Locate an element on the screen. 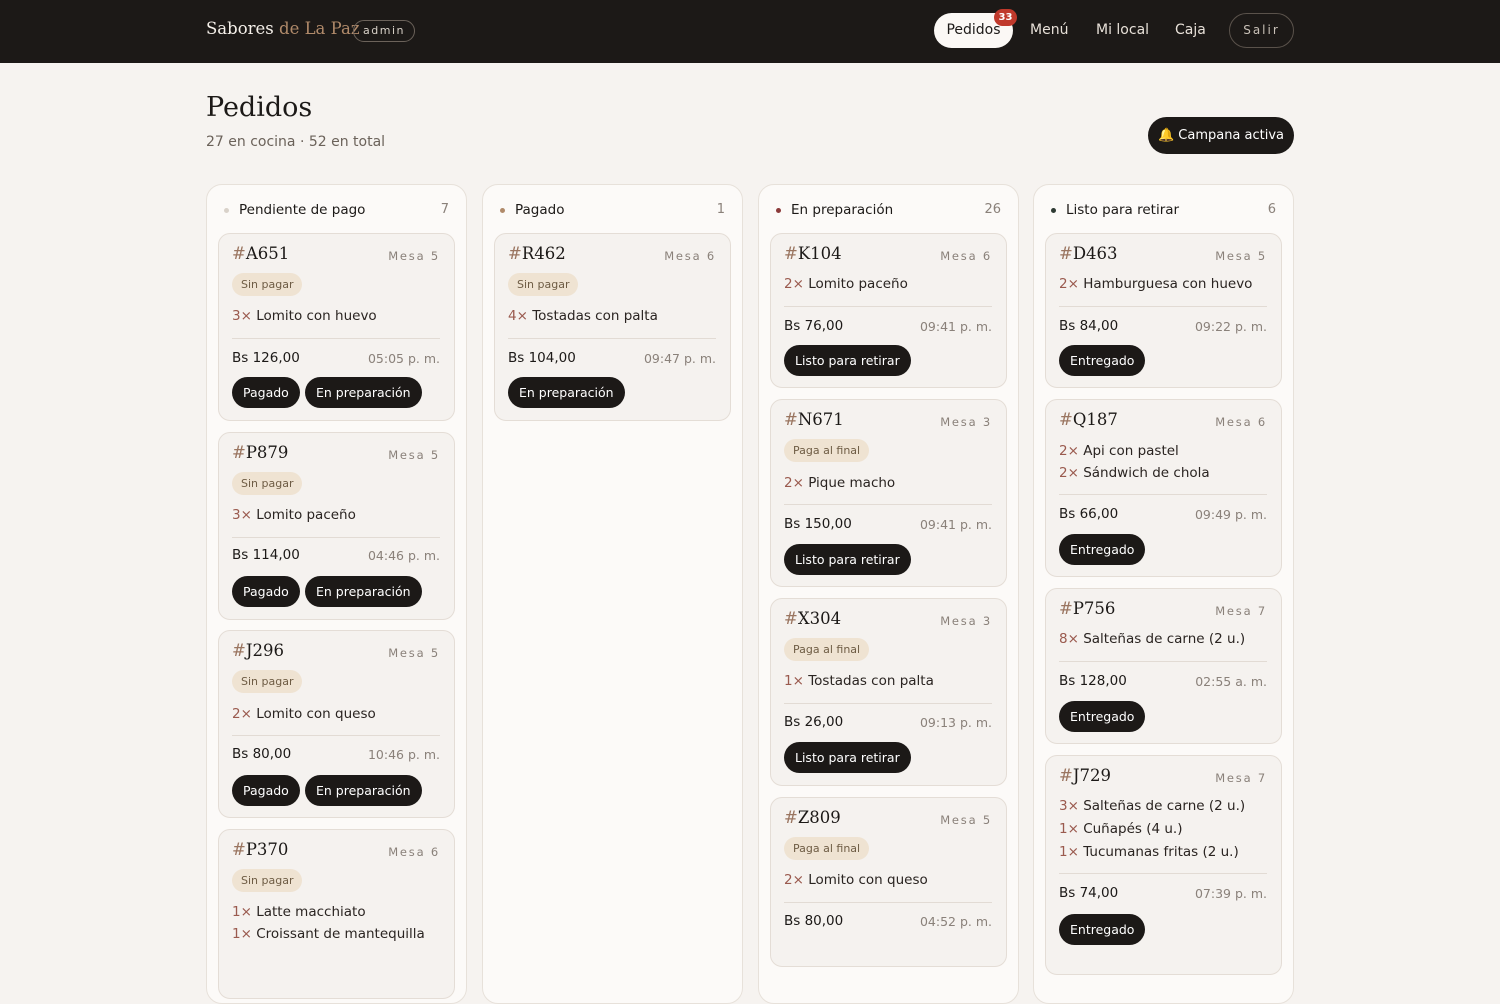 The image size is (1500, 1004). nav-menu: Menú is located at coordinates (1049, 30).